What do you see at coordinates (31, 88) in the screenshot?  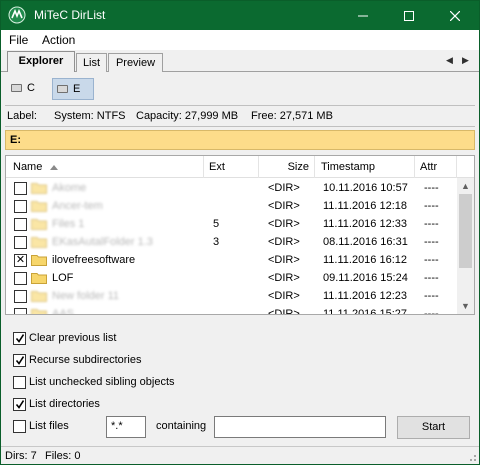 I see `drive-label: C` at bounding box center [31, 88].